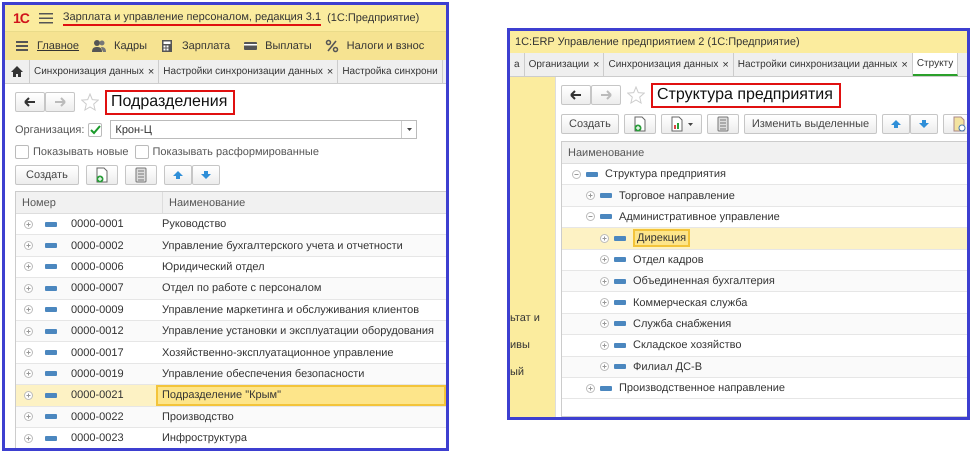  What do you see at coordinates (263, 374) in the screenshot?
I see `table-cell-text: Управление обеспечения безопасности` at bounding box center [263, 374].